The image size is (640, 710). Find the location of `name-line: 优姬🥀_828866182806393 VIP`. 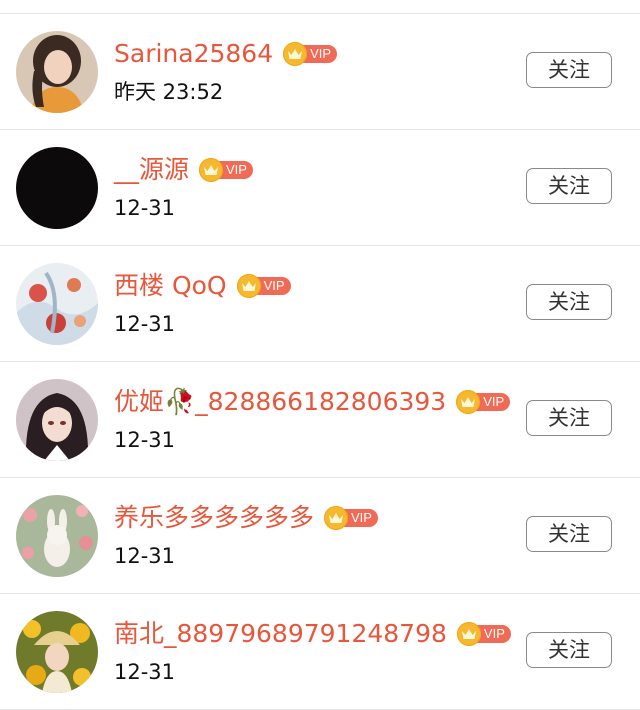

name-line: 优姬🥀_828866182806393 VIP is located at coordinates (312, 402).